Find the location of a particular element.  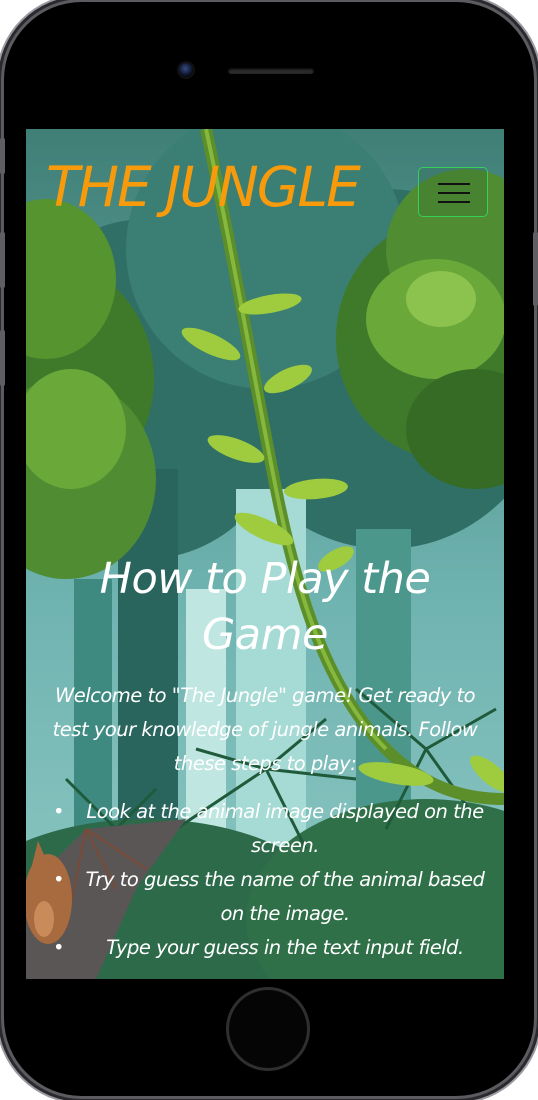

front-camera is located at coordinates (186, 70).